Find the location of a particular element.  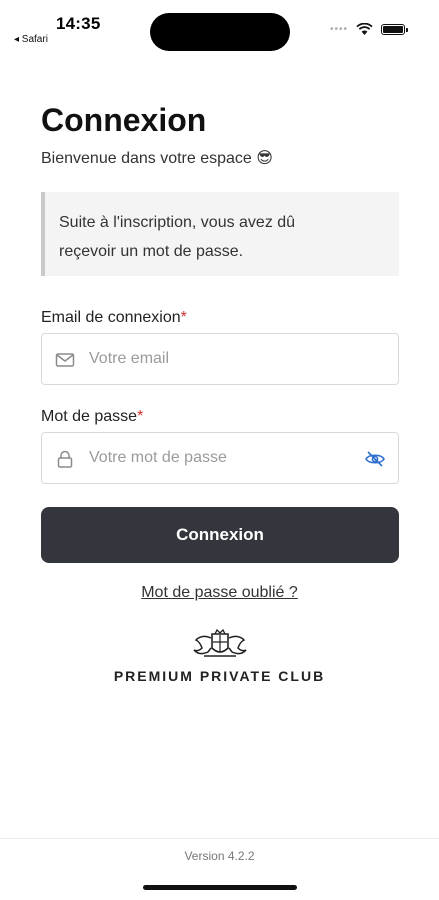

forgot-password-link: Mot de passe oublié ? is located at coordinates (219, 592).